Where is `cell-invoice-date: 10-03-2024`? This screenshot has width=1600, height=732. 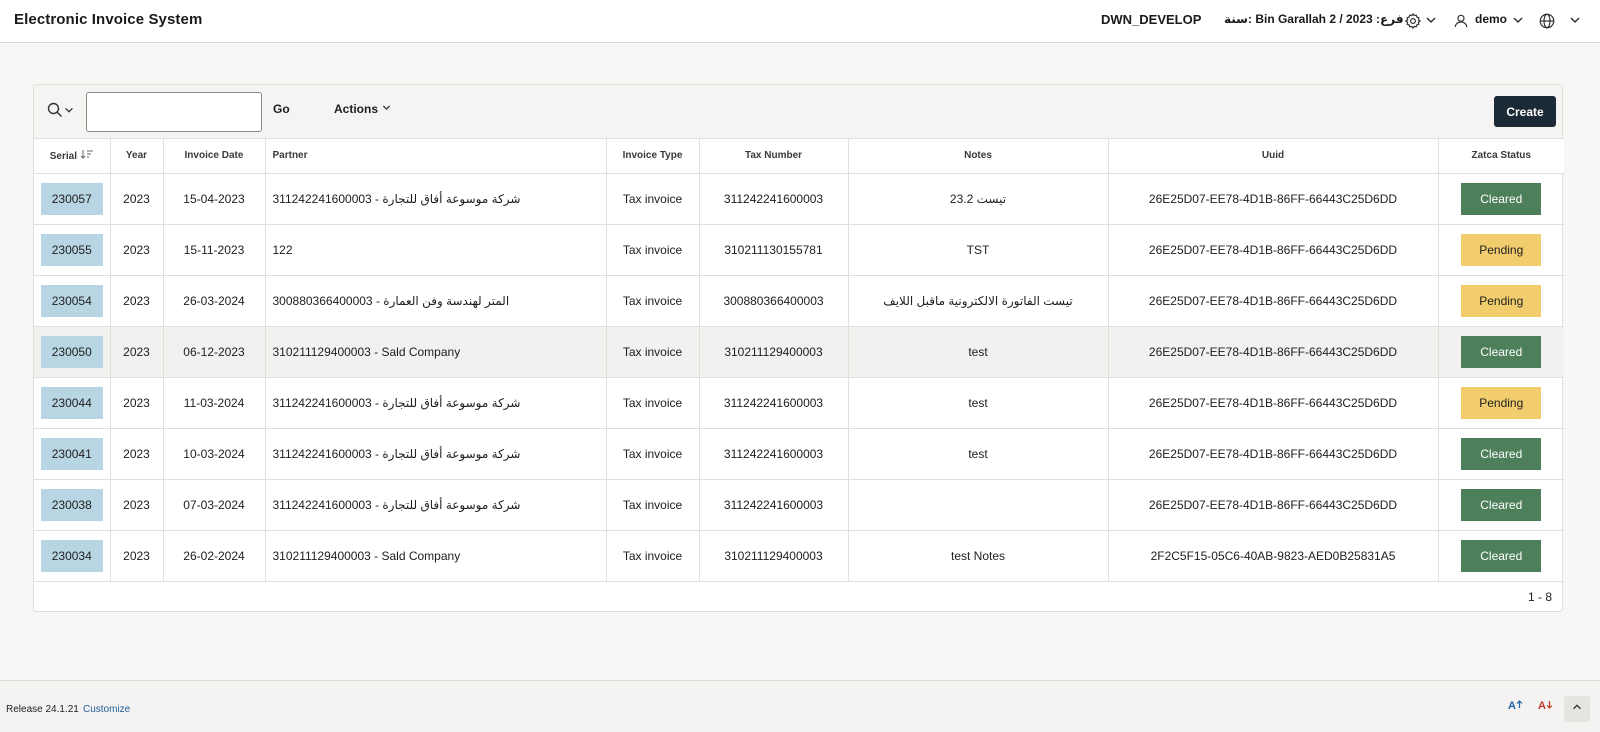 cell-invoice-date: 10-03-2024 is located at coordinates (214, 454).